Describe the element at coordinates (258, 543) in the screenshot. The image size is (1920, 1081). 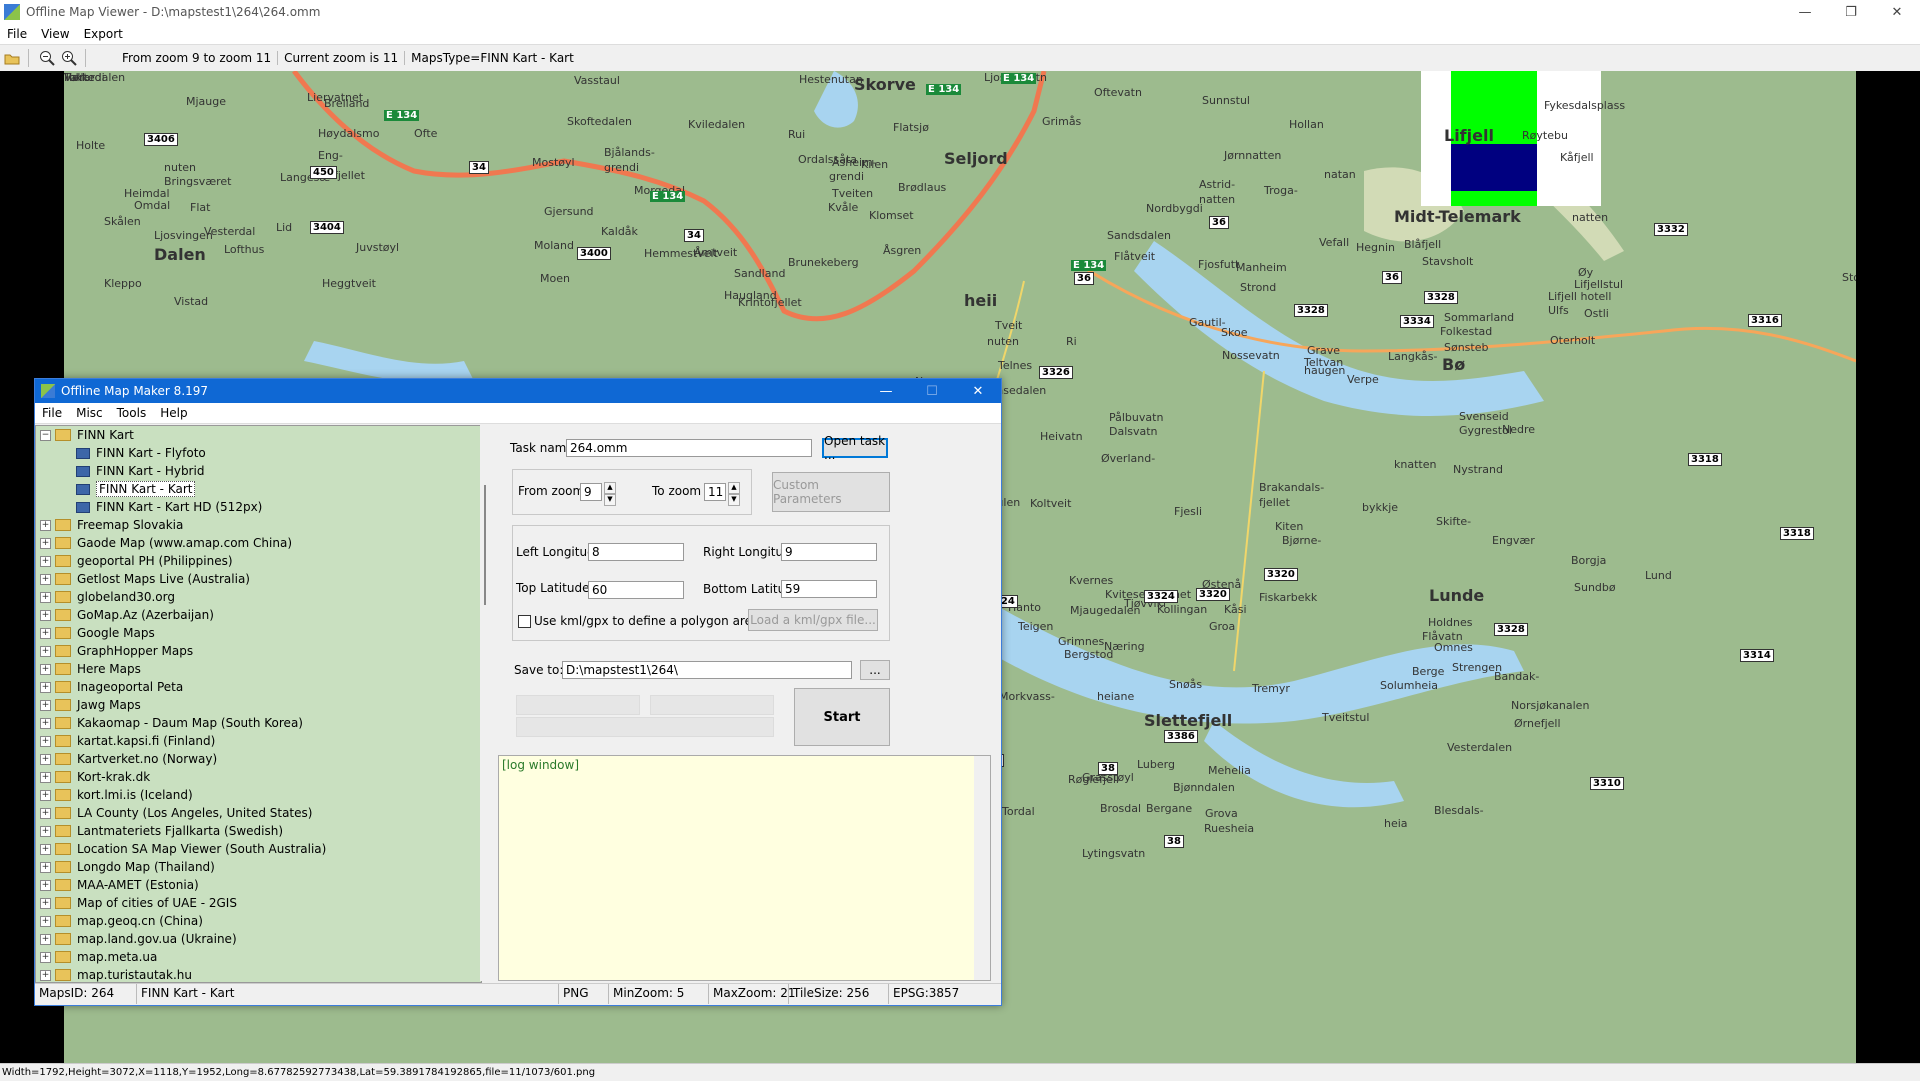
I see `tree-item: + Gaode Map (www.amap.com China)` at that location.